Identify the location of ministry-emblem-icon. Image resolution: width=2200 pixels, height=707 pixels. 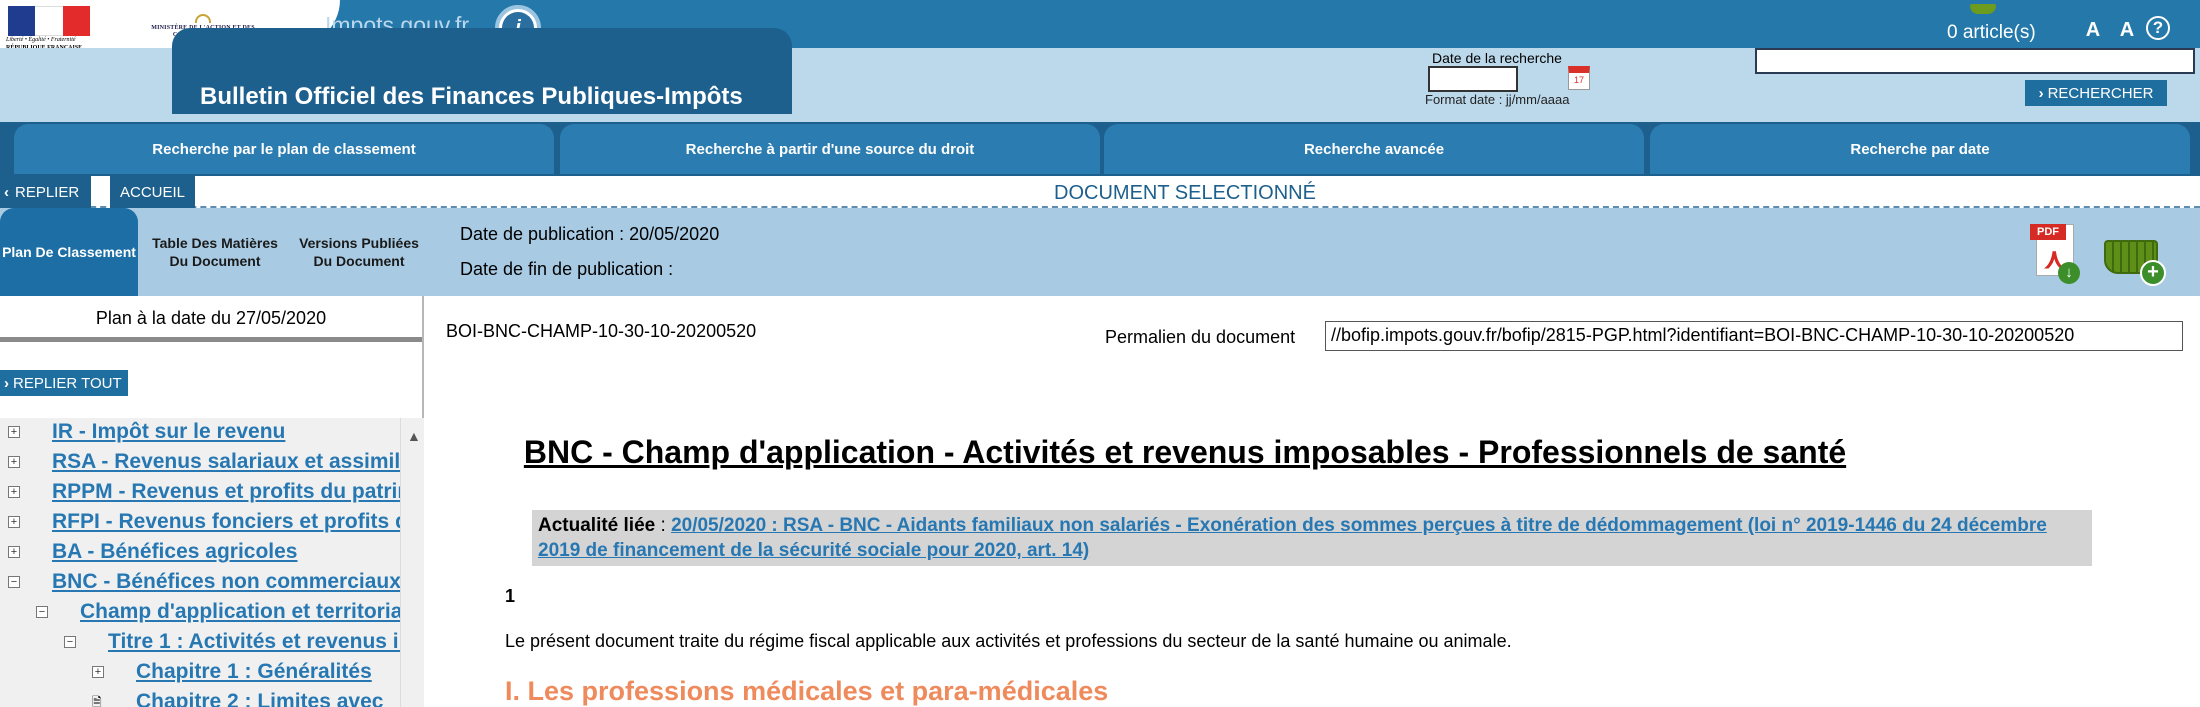
(203, 18).